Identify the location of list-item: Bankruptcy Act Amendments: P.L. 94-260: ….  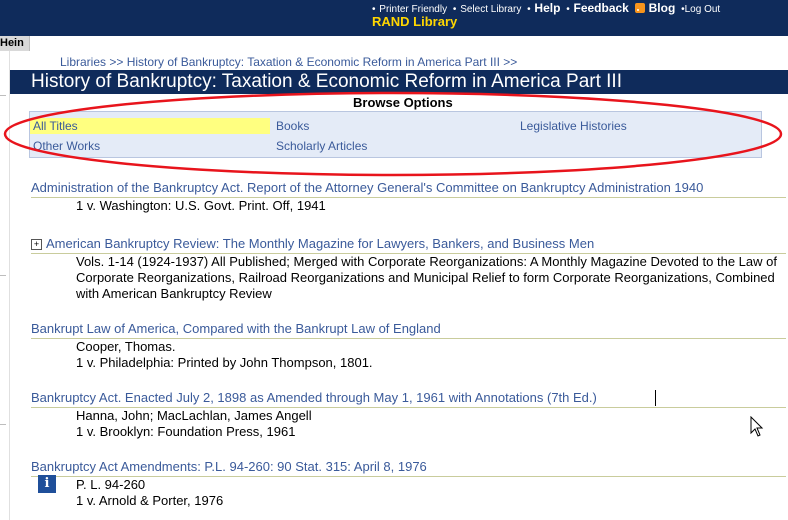
(409, 483).